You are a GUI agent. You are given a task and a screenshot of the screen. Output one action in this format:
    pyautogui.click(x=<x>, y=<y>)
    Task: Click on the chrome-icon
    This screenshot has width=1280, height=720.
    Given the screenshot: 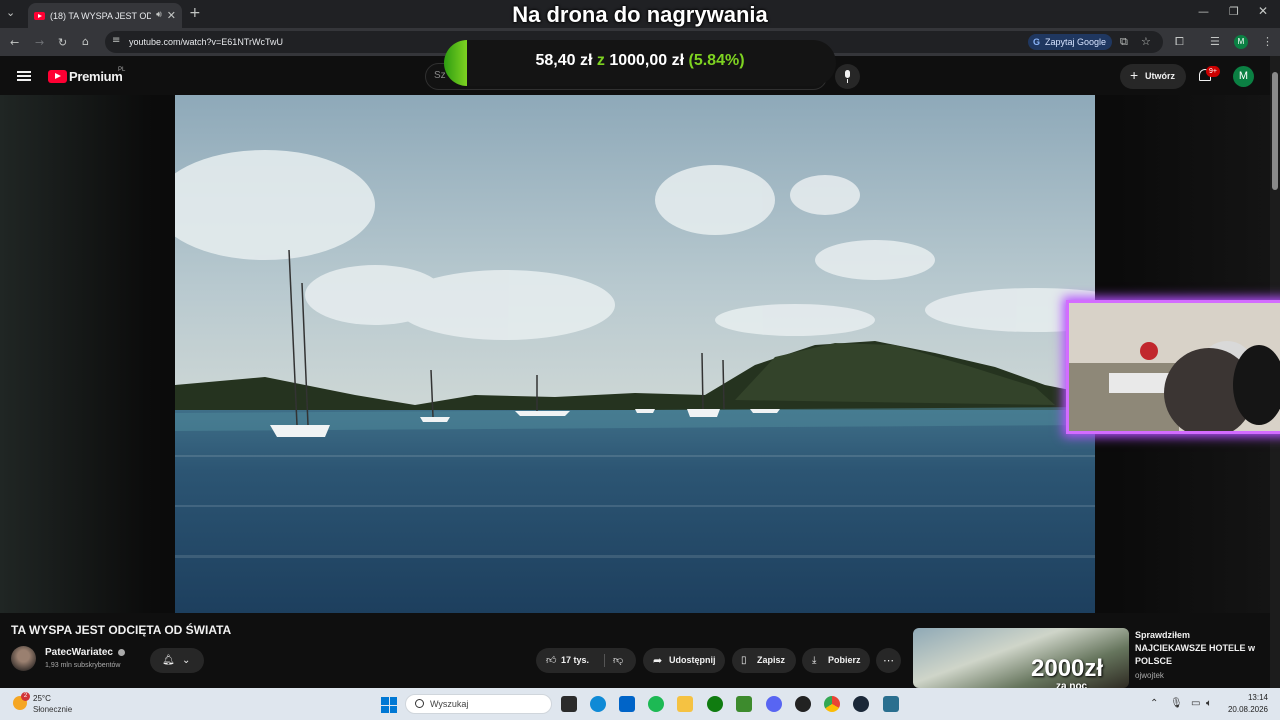 What is the action you would take?
    pyautogui.click(x=832, y=704)
    